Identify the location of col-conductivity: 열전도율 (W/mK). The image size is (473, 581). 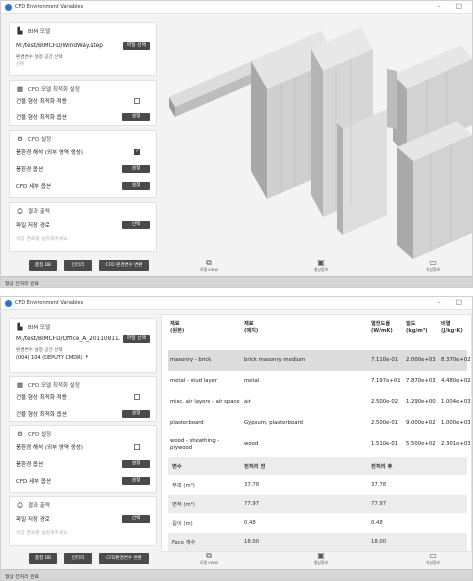
(382, 327).